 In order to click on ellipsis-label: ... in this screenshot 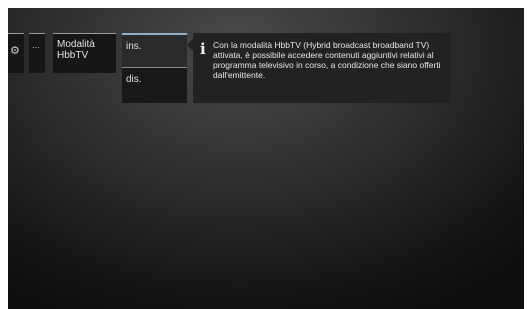, I will do `click(36, 45)`.